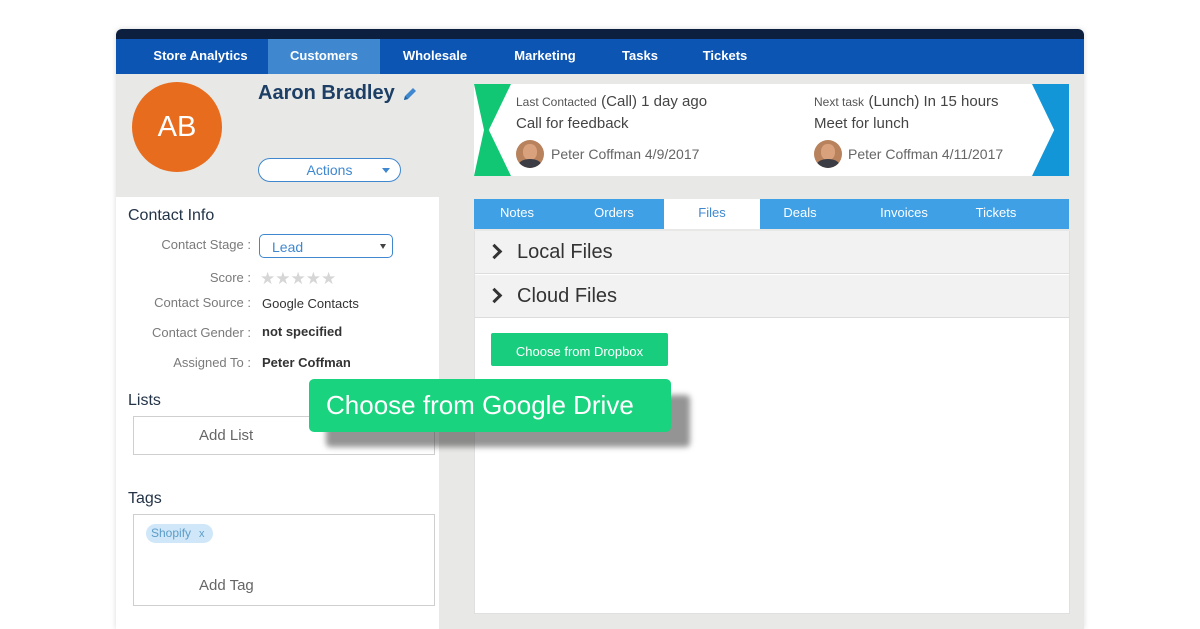 This screenshot has width=1200, height=629. What do you see at coordinates (310, 303) in the screenshot?
I see `contact-source-value: Google Contacts` at bounding box center [310, 303].